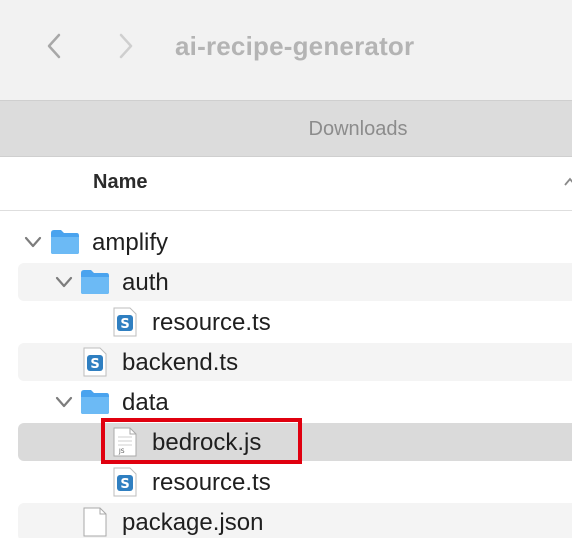 The image size is (572, 538). Describe the element at coordinates (295, 520) in the screenshot. I see `list-item-package-json: package.json` at that location.